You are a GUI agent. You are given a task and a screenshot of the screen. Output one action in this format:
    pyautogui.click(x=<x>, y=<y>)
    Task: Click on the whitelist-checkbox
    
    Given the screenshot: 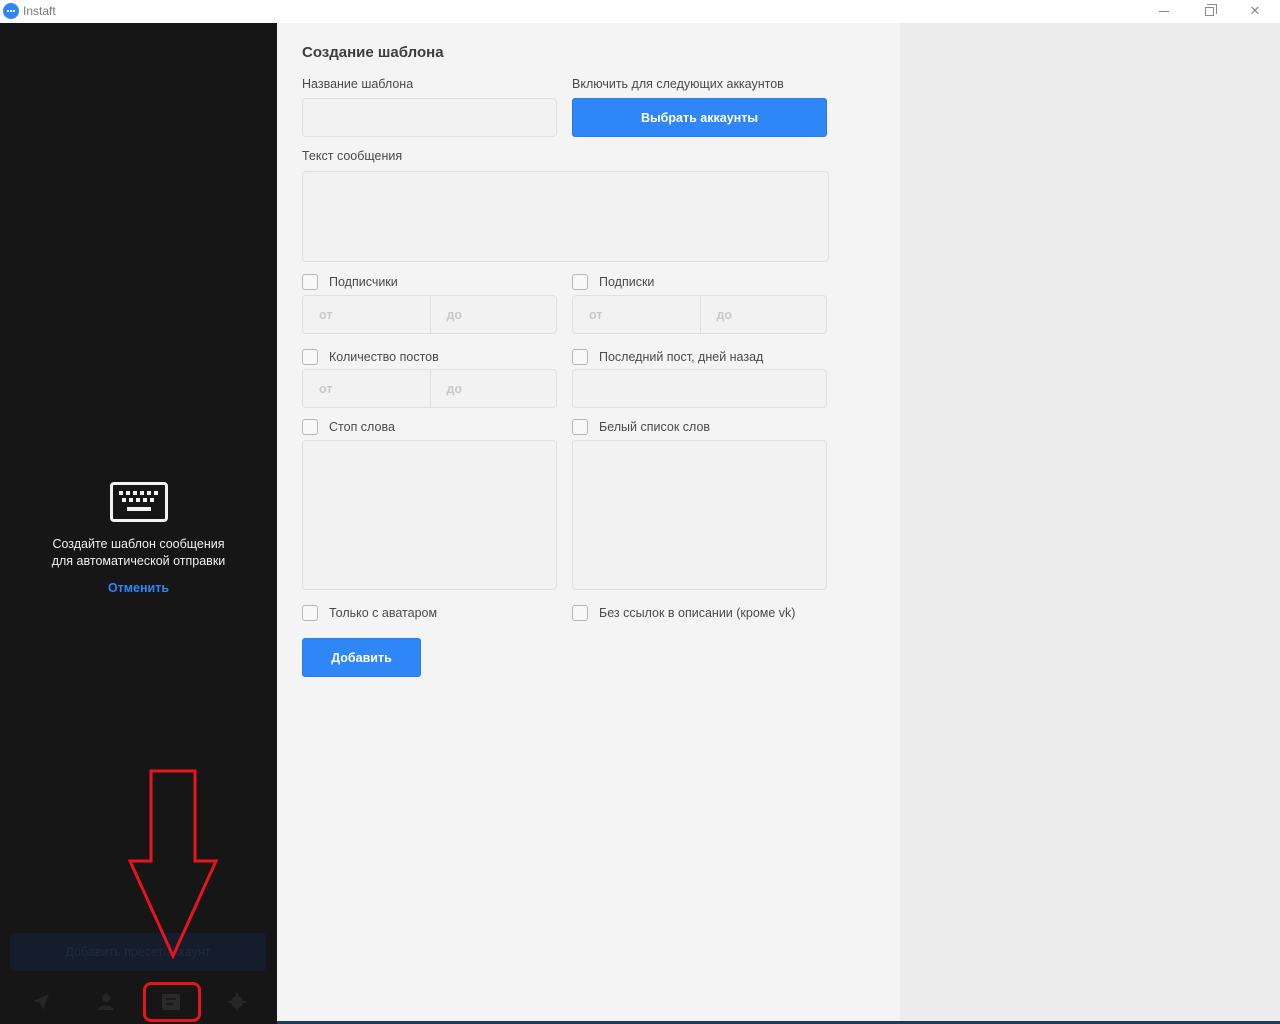 What is the action you would take?
    pyautogui.click(x=580, y=427)
    